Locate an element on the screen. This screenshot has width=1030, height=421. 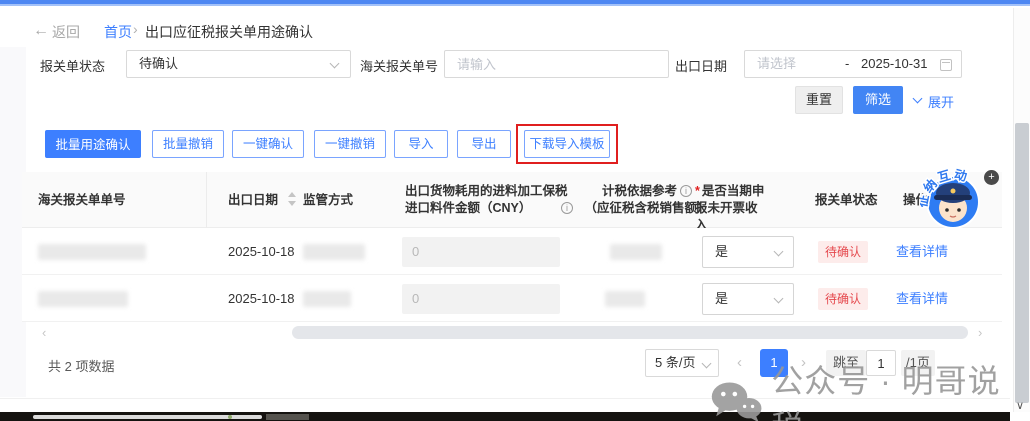
header-uninvoiced: * 是否当期申报未开票收入 is located at coordinates (731, 208).